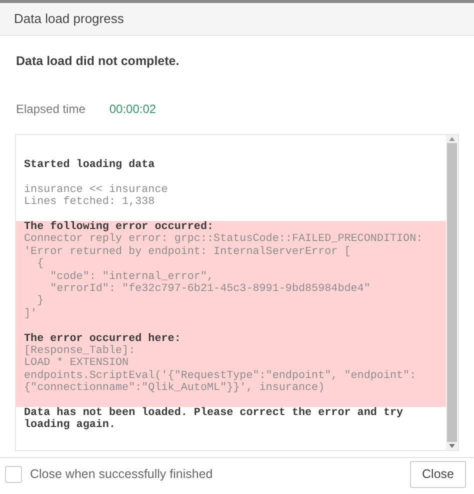  I want to click on log-line: }, so click(40, 301).